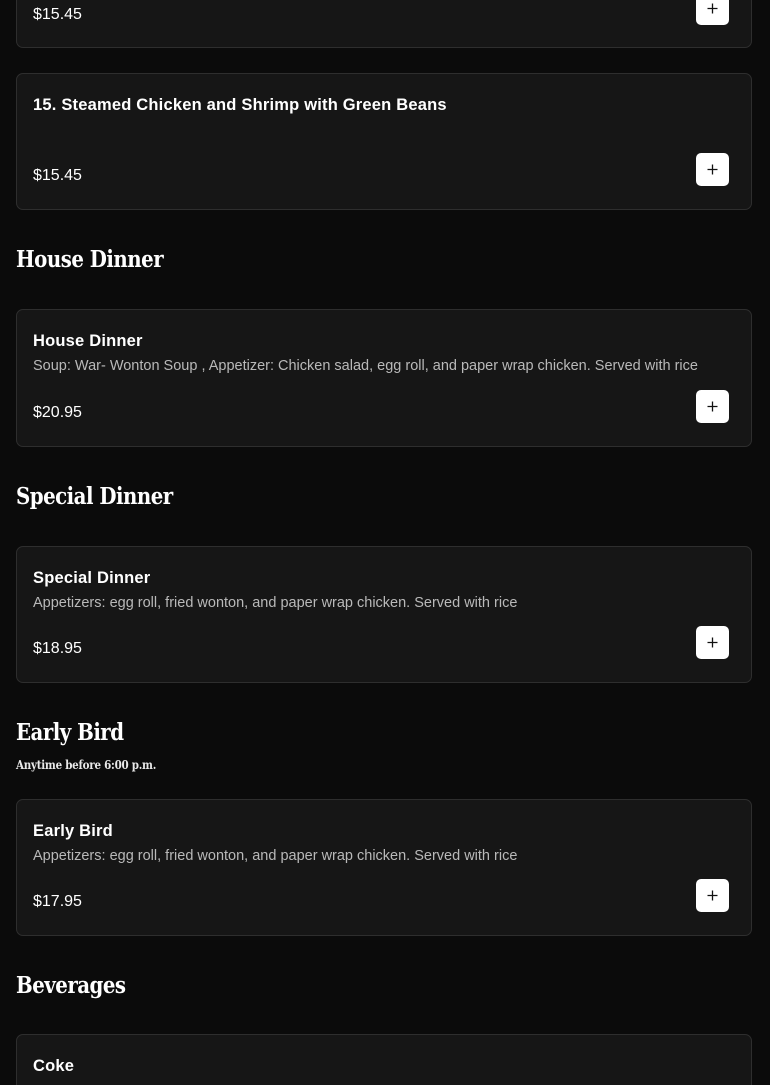 The image size is (770, 1085). I want to click on menu-item-card: $15.45, so click(384, 24).